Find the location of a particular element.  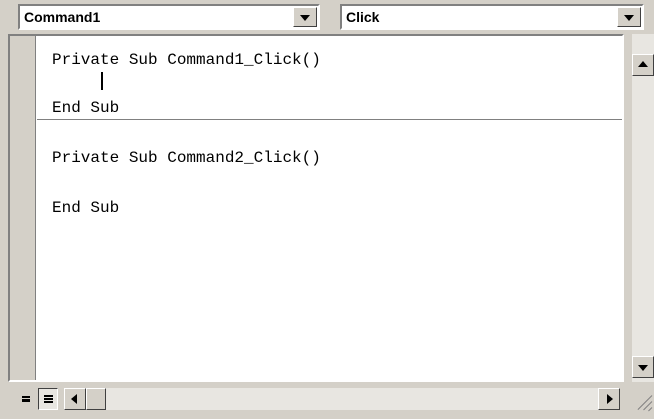

procedure-separator is located at coordinates (329, 119).